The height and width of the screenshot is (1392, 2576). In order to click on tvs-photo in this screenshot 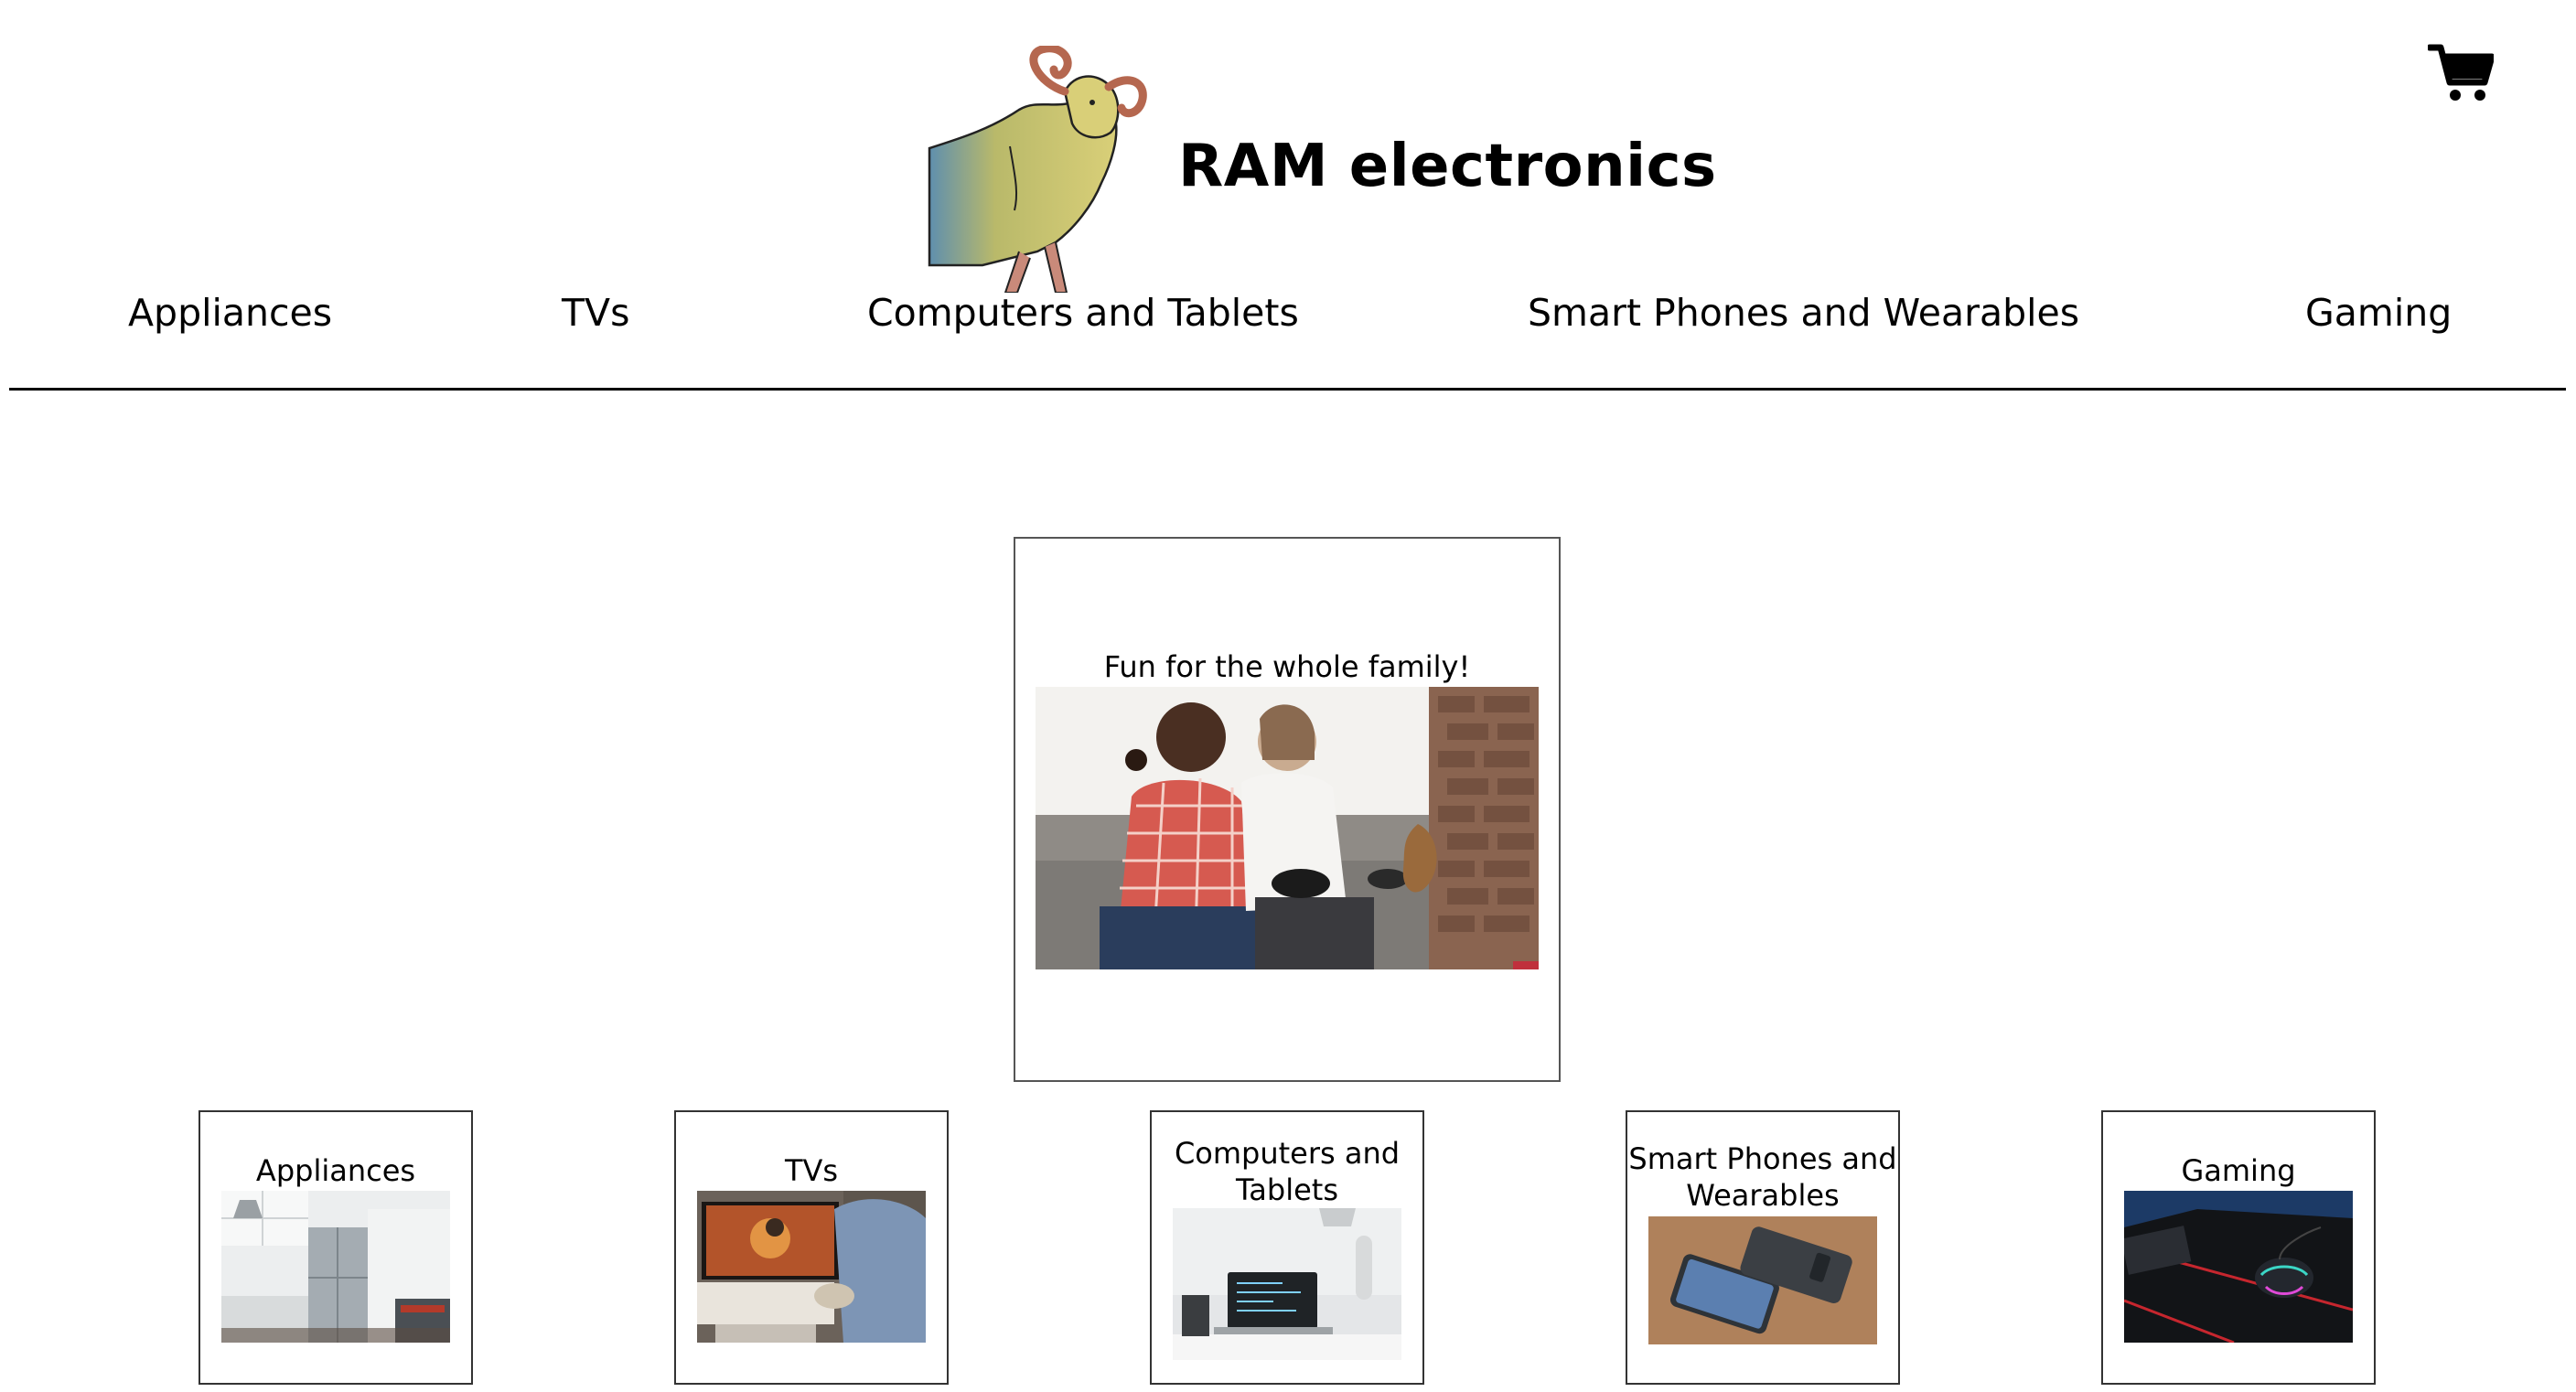, I will do `click(812, 1267)`.